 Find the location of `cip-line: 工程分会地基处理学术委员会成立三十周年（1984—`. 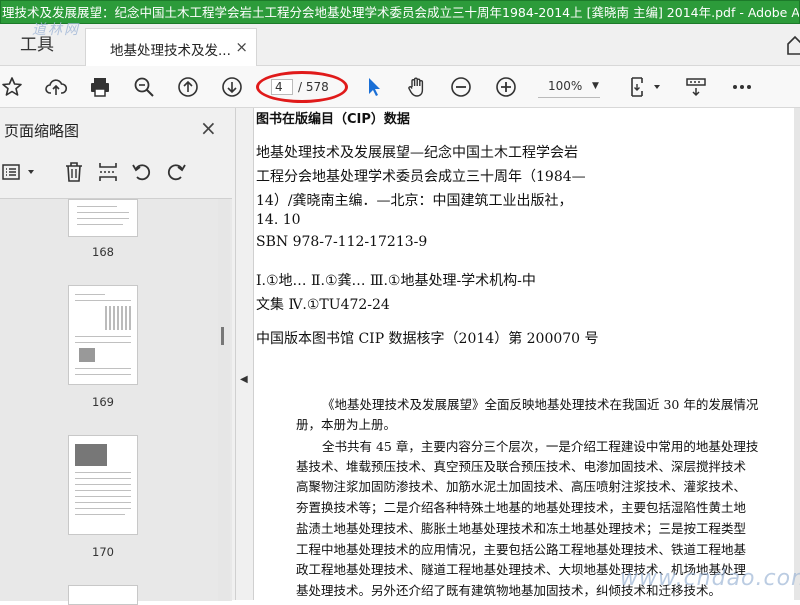

cip-line: 工程分会地基处理学术委员会成立三十周年（1984— is located at coordinates (421, 177).